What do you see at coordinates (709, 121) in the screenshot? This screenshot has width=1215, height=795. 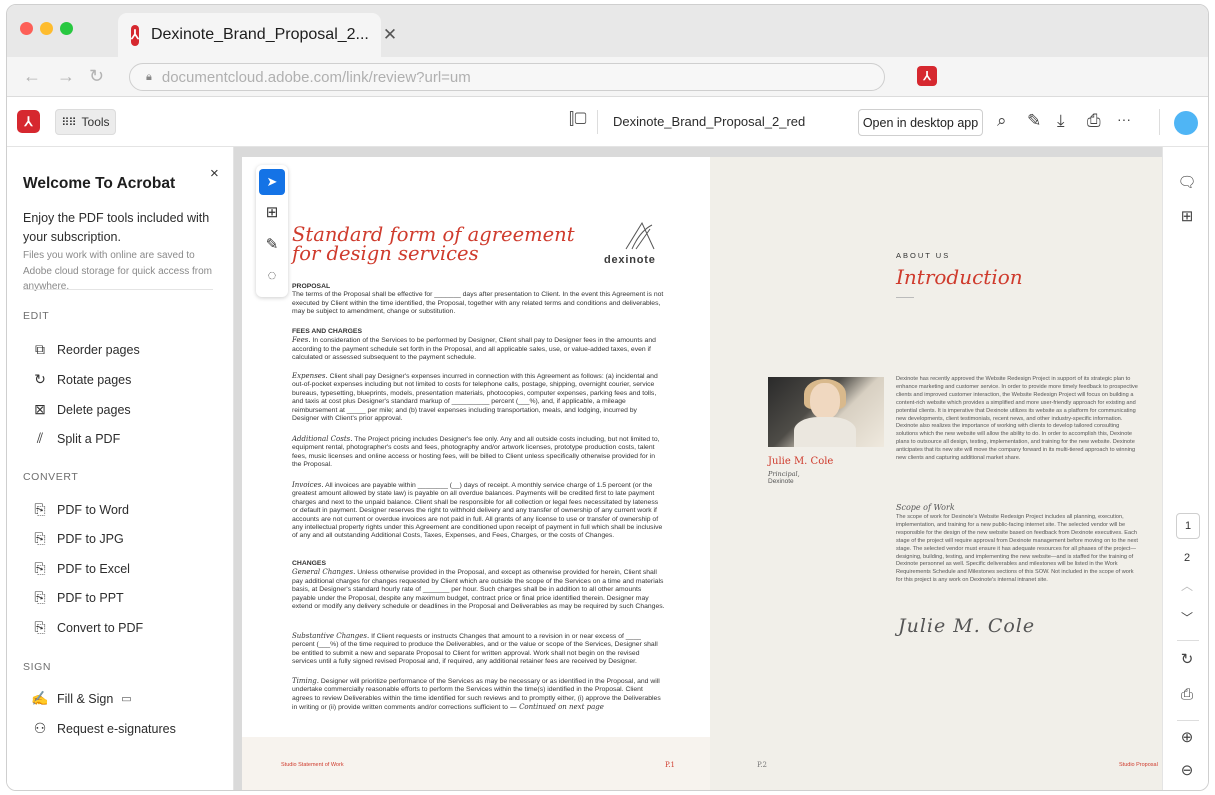 I see `document-title: Dexinote_Brand_Proposal_2_red` at bounding box center [709, 121].